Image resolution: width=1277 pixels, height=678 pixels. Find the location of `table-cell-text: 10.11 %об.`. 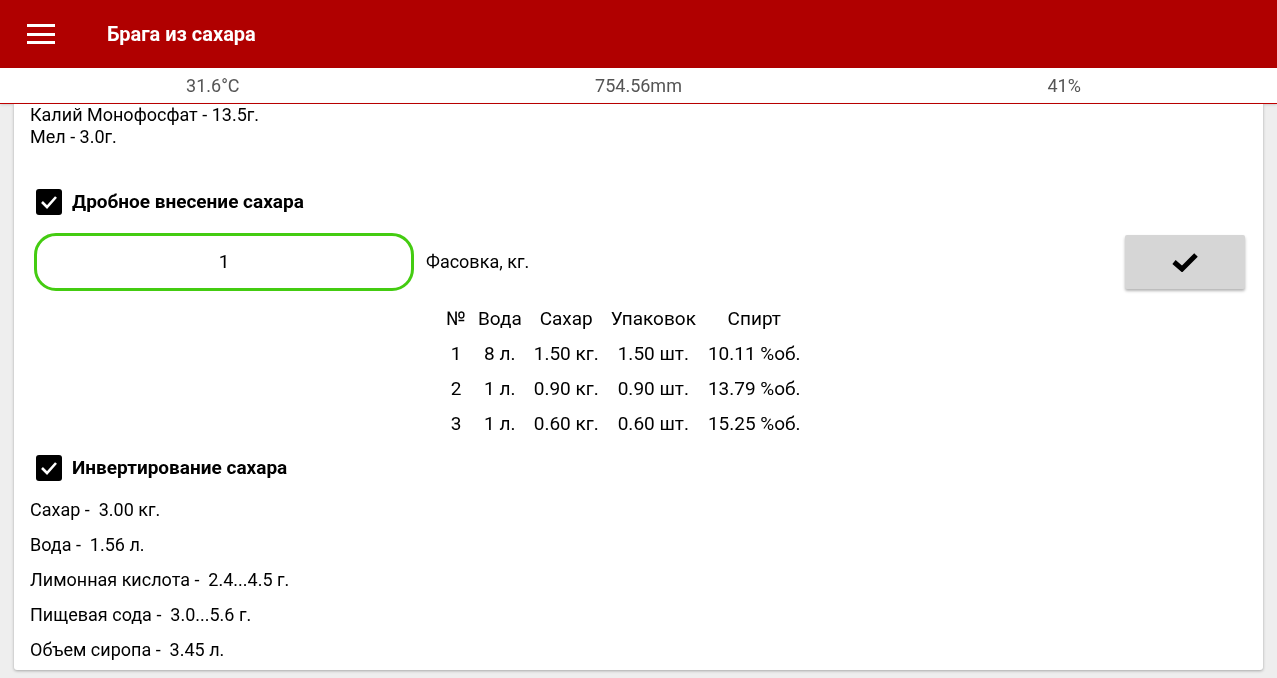

table-cell-text: 10.11 %об. is located at coordinates (754, 353).